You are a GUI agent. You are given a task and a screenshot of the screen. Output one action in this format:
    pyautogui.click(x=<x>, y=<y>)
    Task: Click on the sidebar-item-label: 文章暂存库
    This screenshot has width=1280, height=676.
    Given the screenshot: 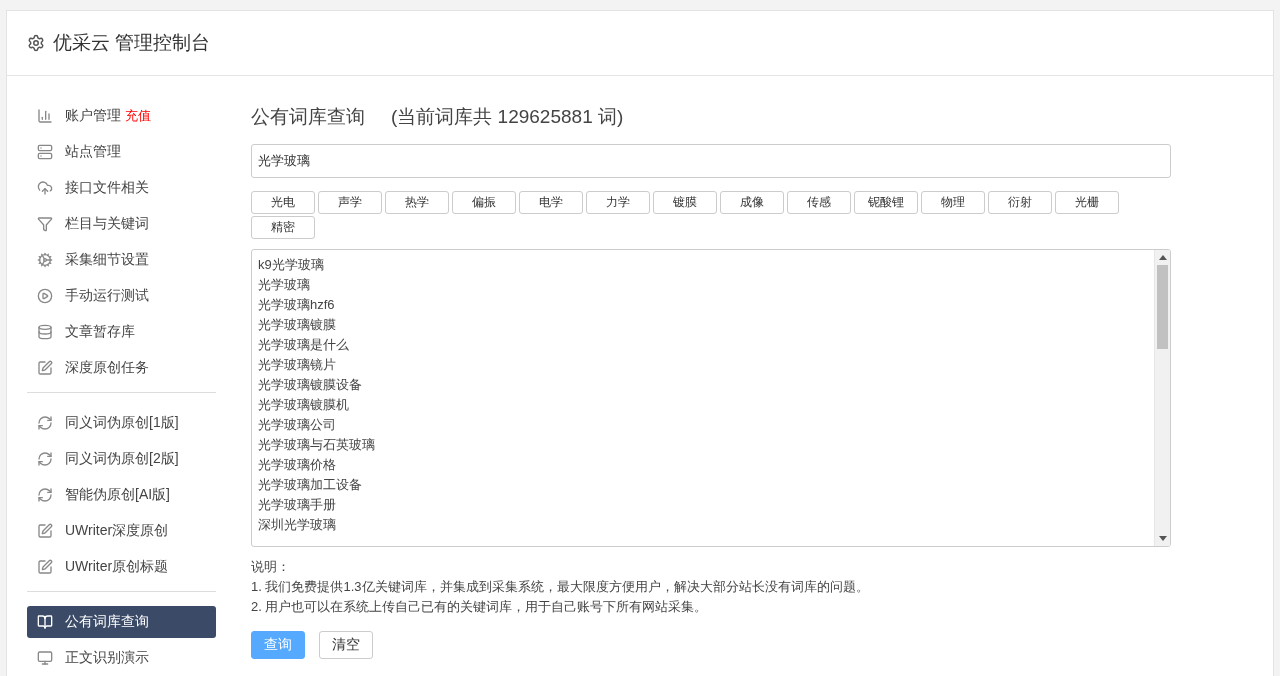 What is the action you would take?
    pyautogui.click(x=100, y=332)
    